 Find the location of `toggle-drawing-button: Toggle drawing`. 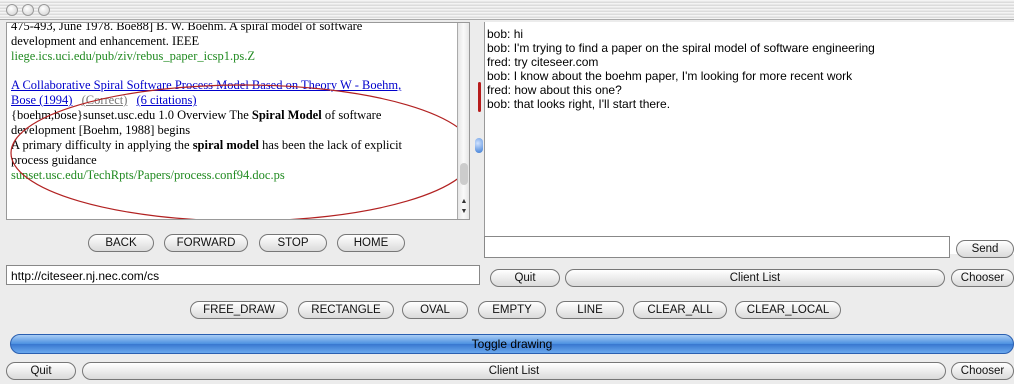

toggle-drawing-button: Toggle drawing is located at coordinates (512, 344).